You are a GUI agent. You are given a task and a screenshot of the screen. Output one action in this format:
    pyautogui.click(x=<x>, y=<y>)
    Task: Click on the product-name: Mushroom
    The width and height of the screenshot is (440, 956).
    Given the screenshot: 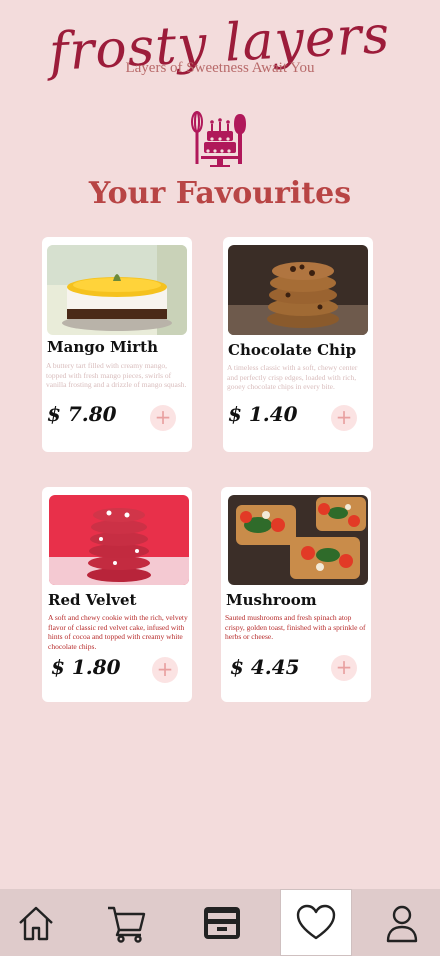 What is the action you would take?
    pyautogui.click(x=271, y=600)
    